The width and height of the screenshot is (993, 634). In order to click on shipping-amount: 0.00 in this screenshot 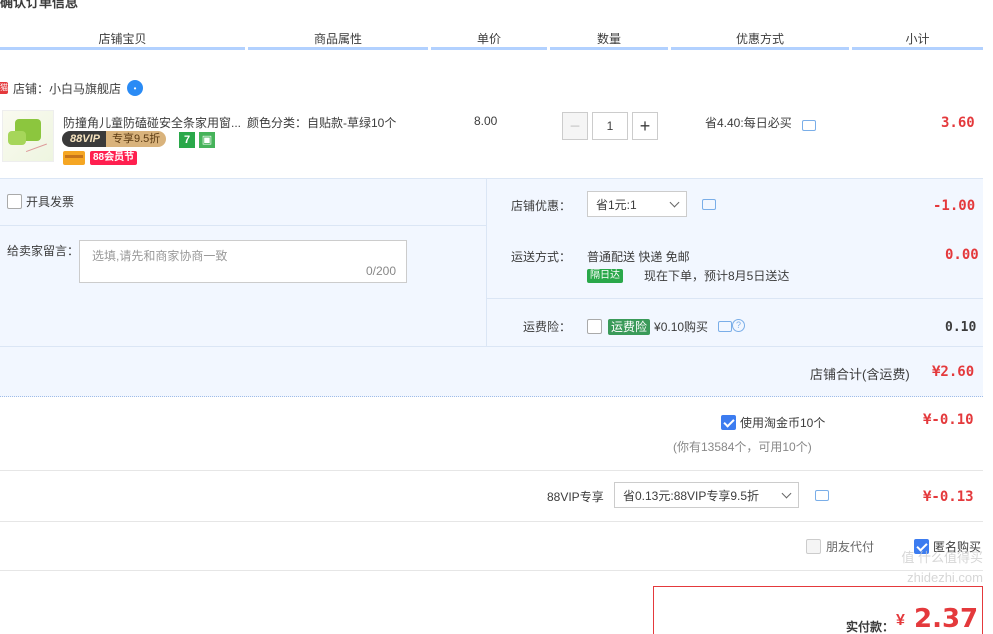, I will do `click(962, 255)`.